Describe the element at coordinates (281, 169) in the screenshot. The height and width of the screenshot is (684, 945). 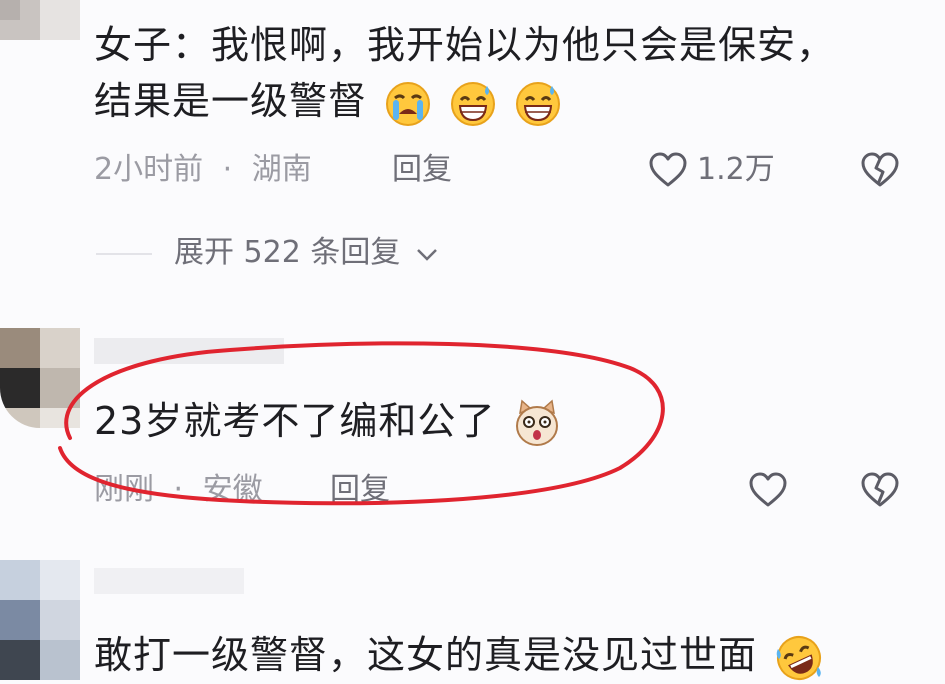
I see `comment-location: 湖南` at that location.